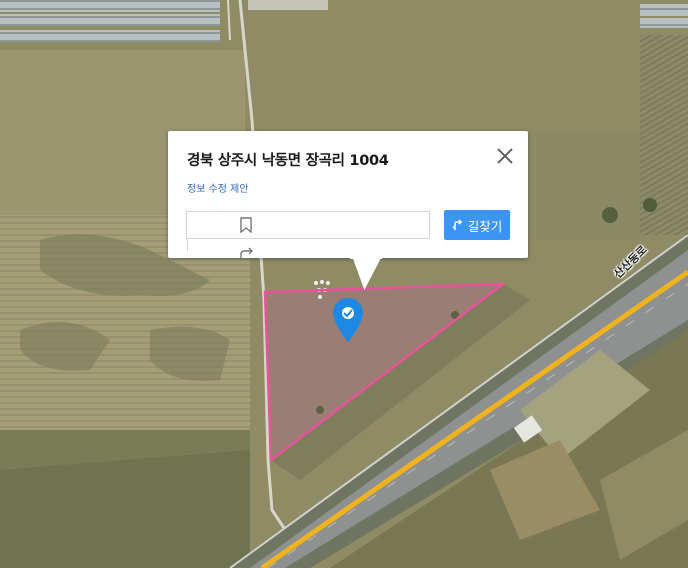  I want to click on popup-pointer-join, so click(366, 257).